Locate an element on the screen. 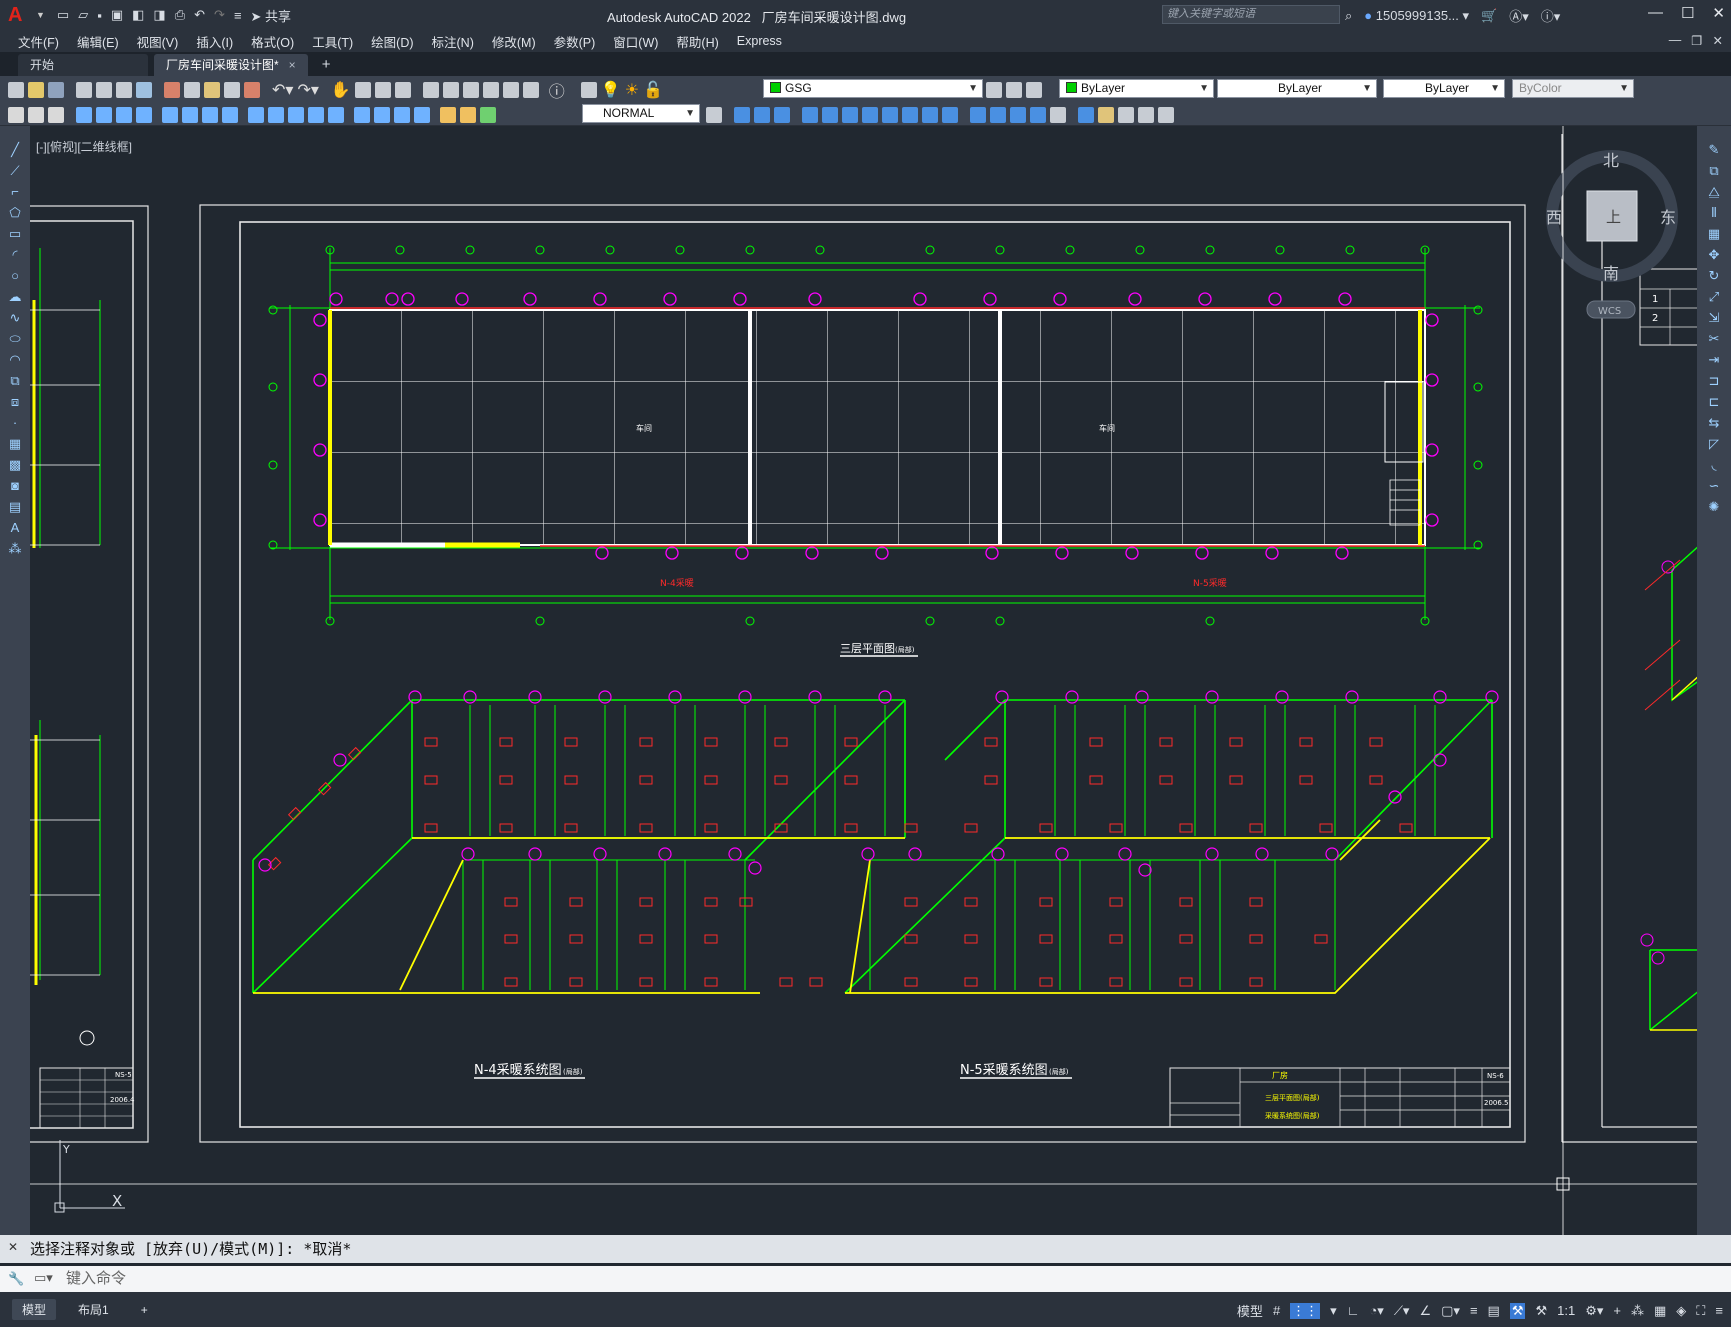 The height and width of the screenshot is (1327, 1731). jogged-icon is located at coordinates (190, 115).